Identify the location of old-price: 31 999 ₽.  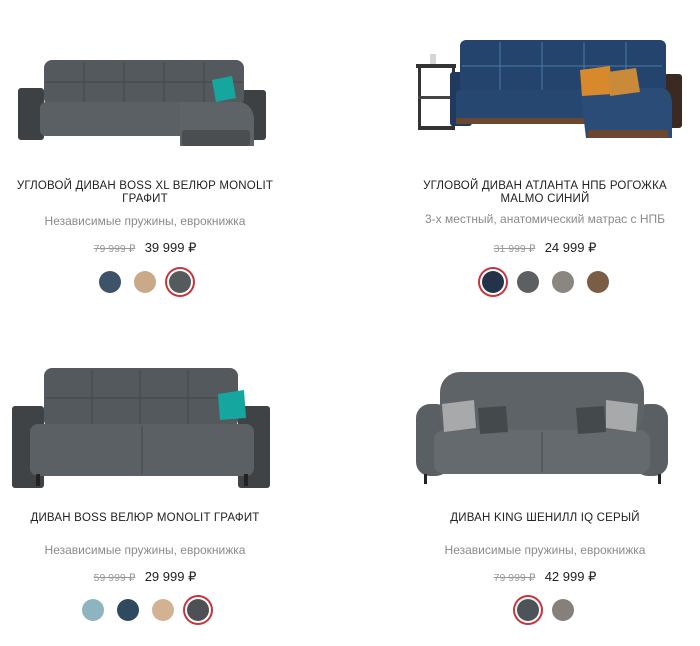
(514, 249).